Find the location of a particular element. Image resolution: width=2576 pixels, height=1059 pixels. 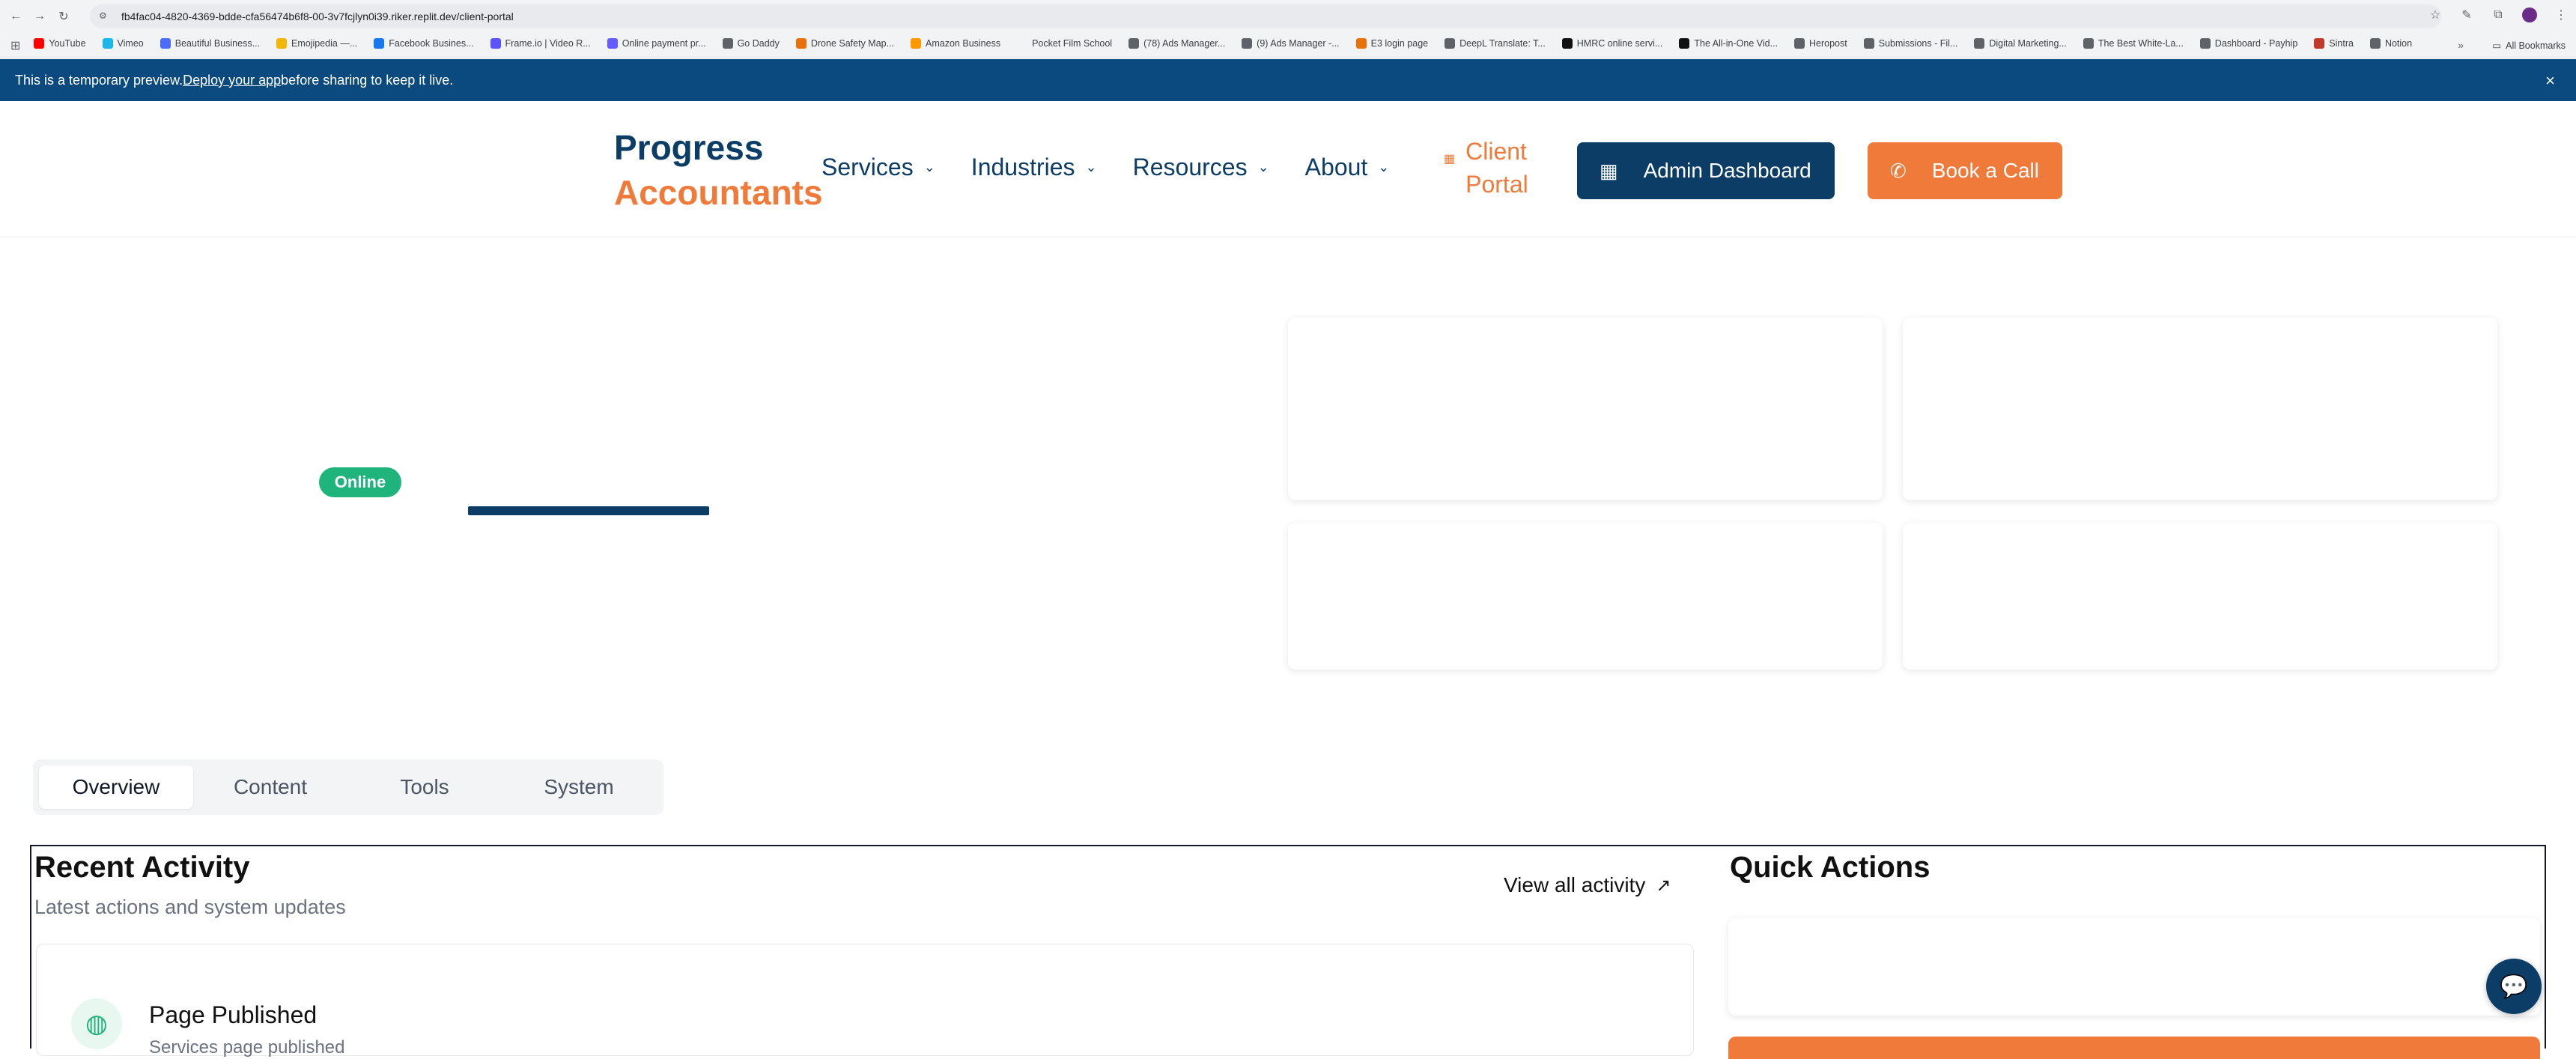

bookmark-label: E3 login page is located at coordinates (1399, 44).